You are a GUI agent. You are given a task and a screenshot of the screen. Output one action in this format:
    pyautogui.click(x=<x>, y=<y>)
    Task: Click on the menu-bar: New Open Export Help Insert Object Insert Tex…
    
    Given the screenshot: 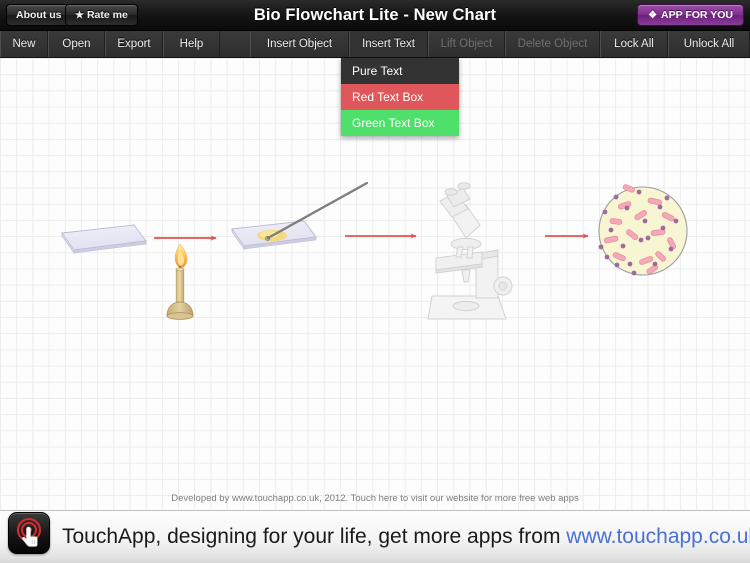 What is the action you would take?
    pyautogui.click(x=375, y=44)
    